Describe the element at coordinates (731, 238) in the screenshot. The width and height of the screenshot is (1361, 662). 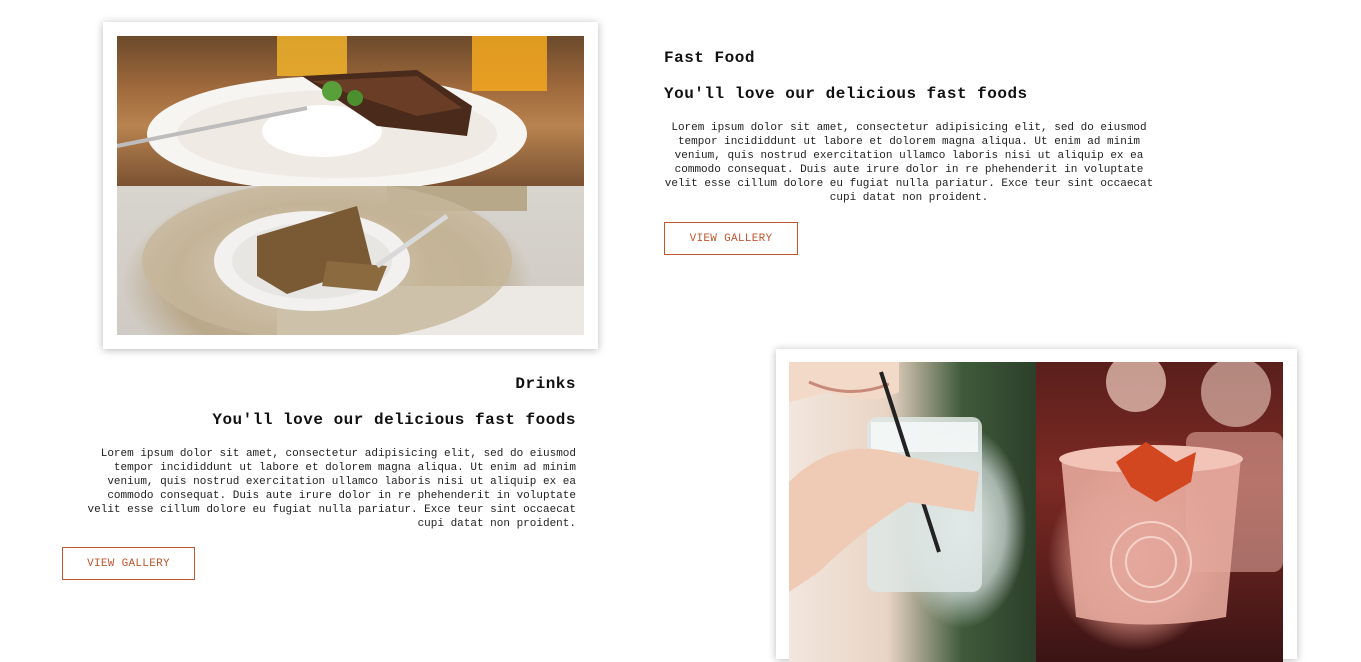
I see `fast-food-view-gallery-button: VIEW GALLERY` at that location.